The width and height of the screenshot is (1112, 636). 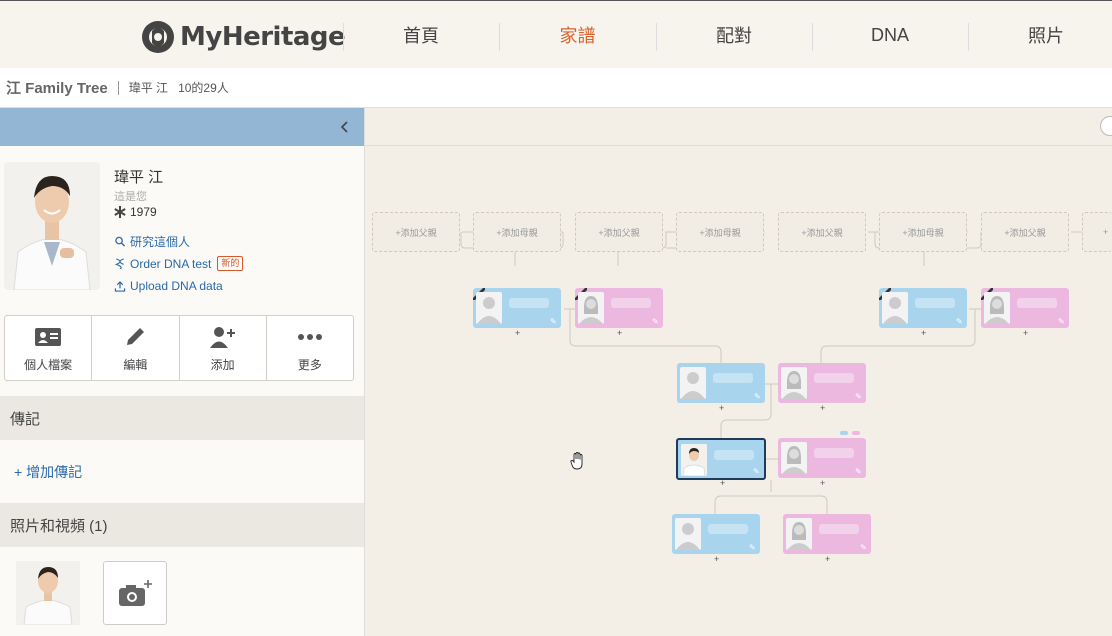 I want to click on add-button: 添加, so click(x=223, y=348).